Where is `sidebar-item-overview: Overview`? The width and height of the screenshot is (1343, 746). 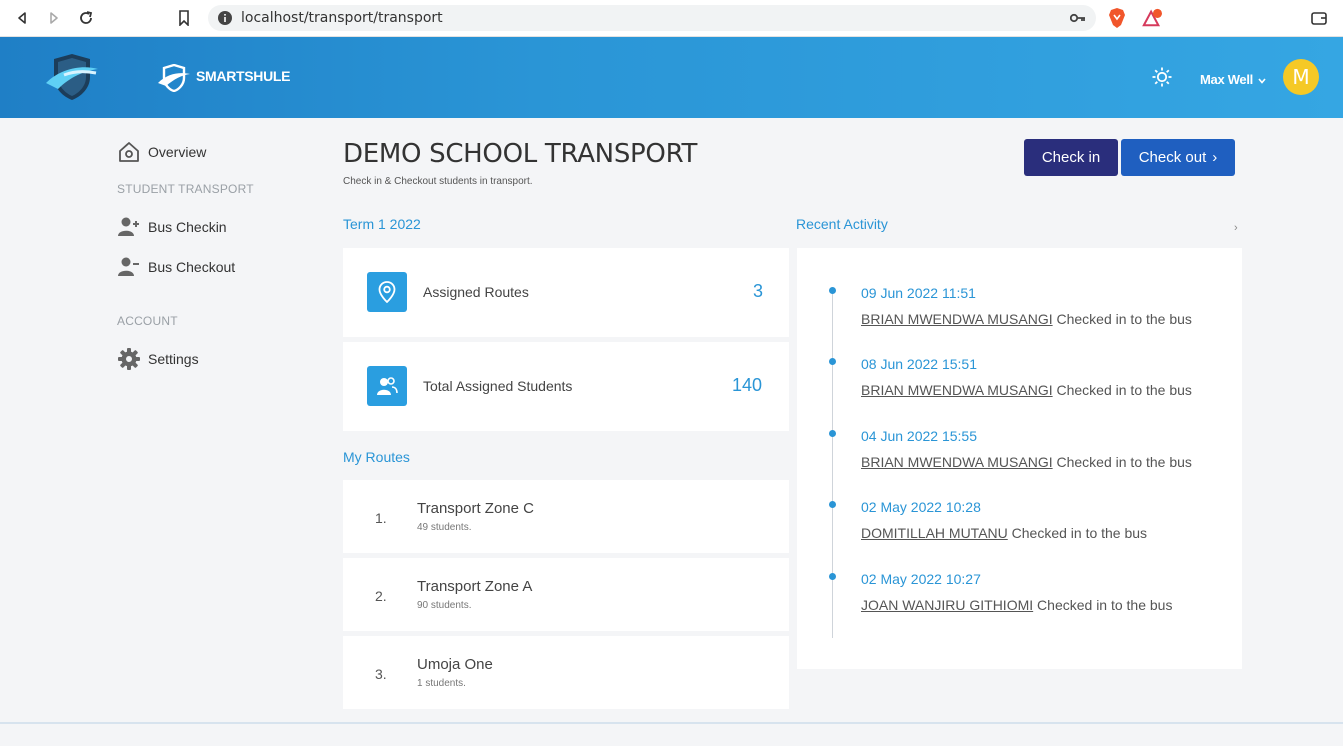 sidebar-item-overview: Overview is located at coordinates (162, 152).